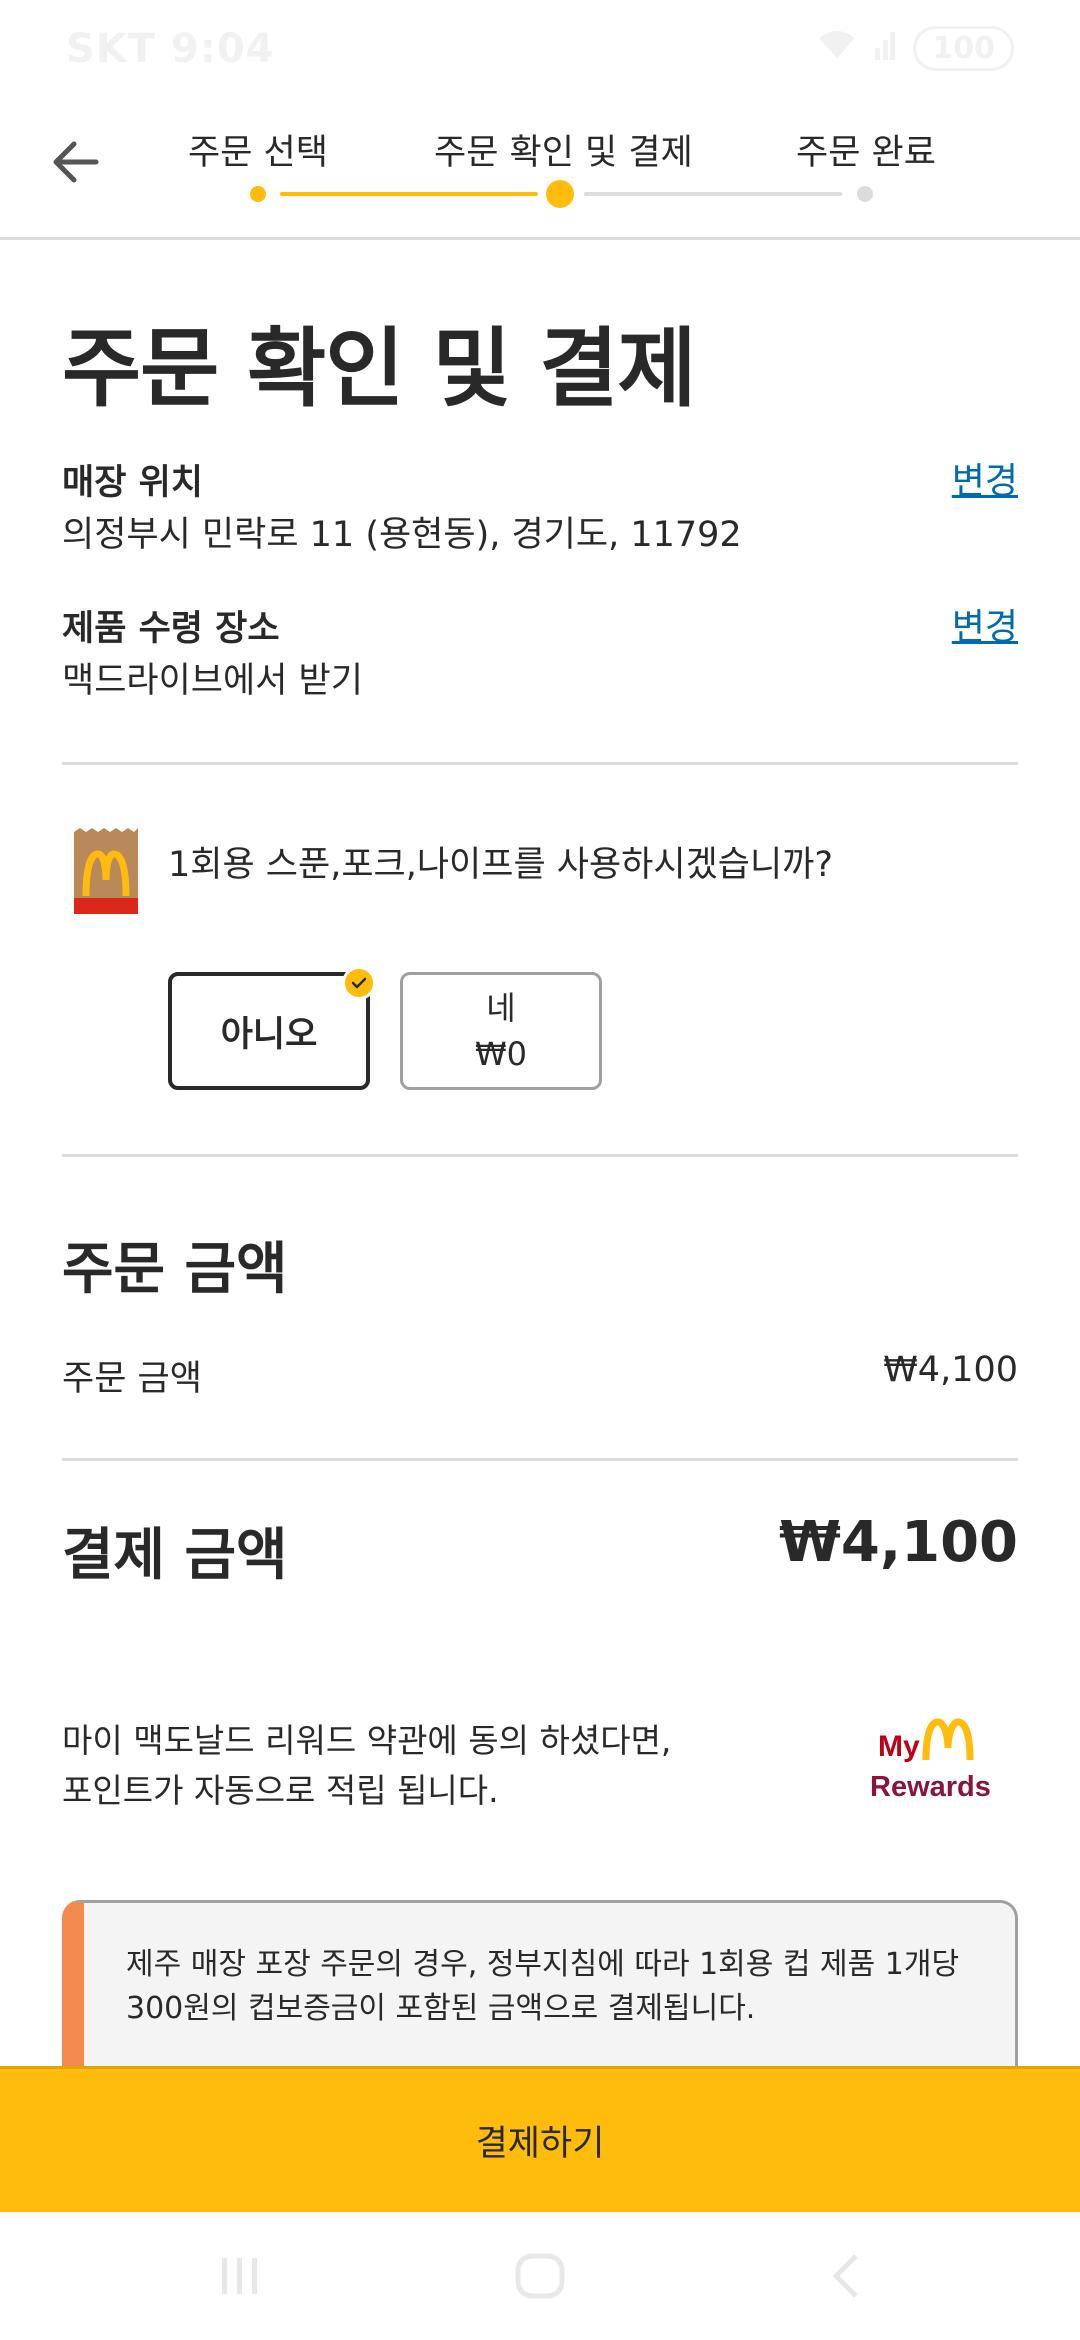  I want to click on wifi-icon, so click(837, 48).